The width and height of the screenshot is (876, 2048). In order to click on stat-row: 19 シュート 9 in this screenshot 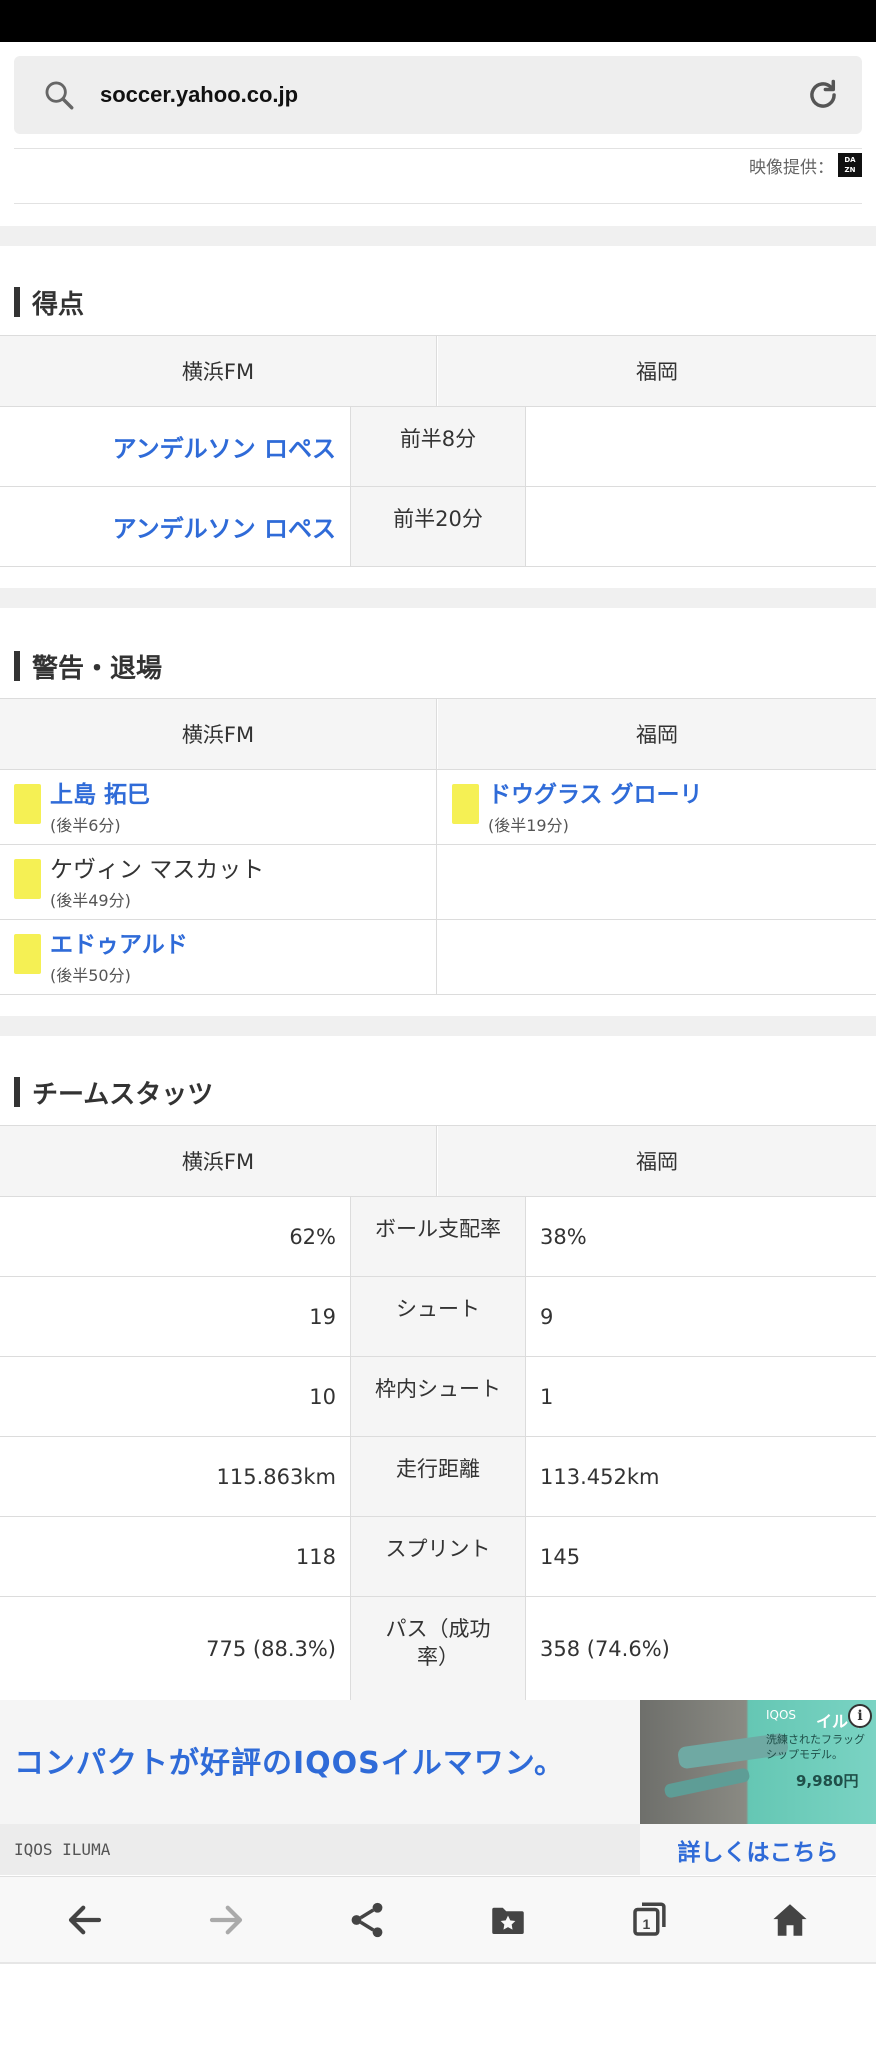, I will do `click(438, 1317)`.